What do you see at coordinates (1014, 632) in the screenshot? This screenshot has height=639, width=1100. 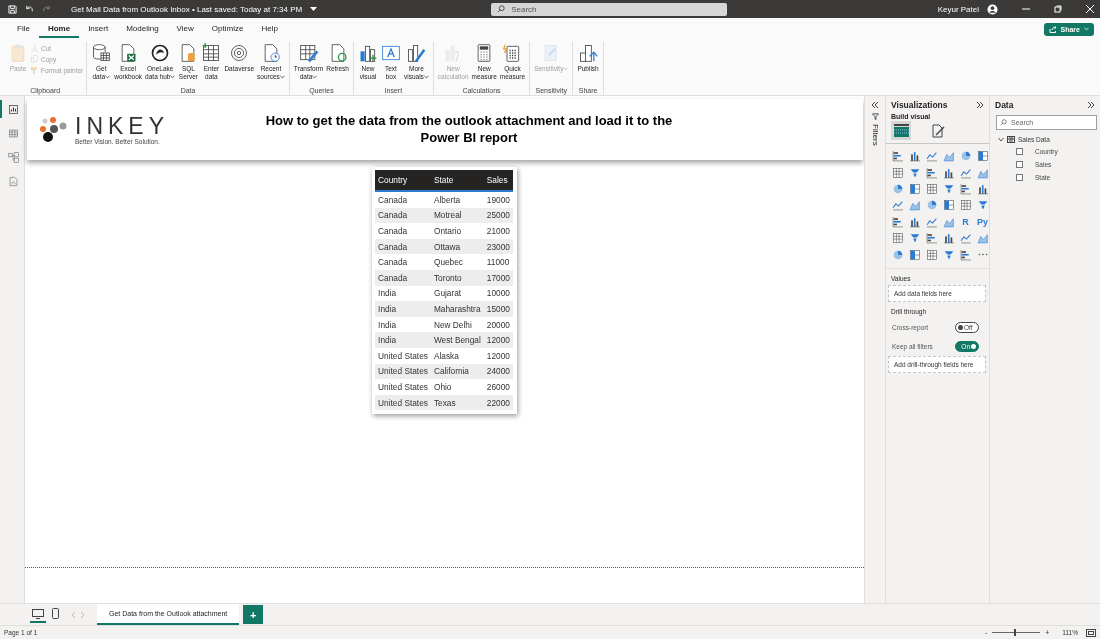 I see `slider-thumb` at bounding box center [1014, 632].